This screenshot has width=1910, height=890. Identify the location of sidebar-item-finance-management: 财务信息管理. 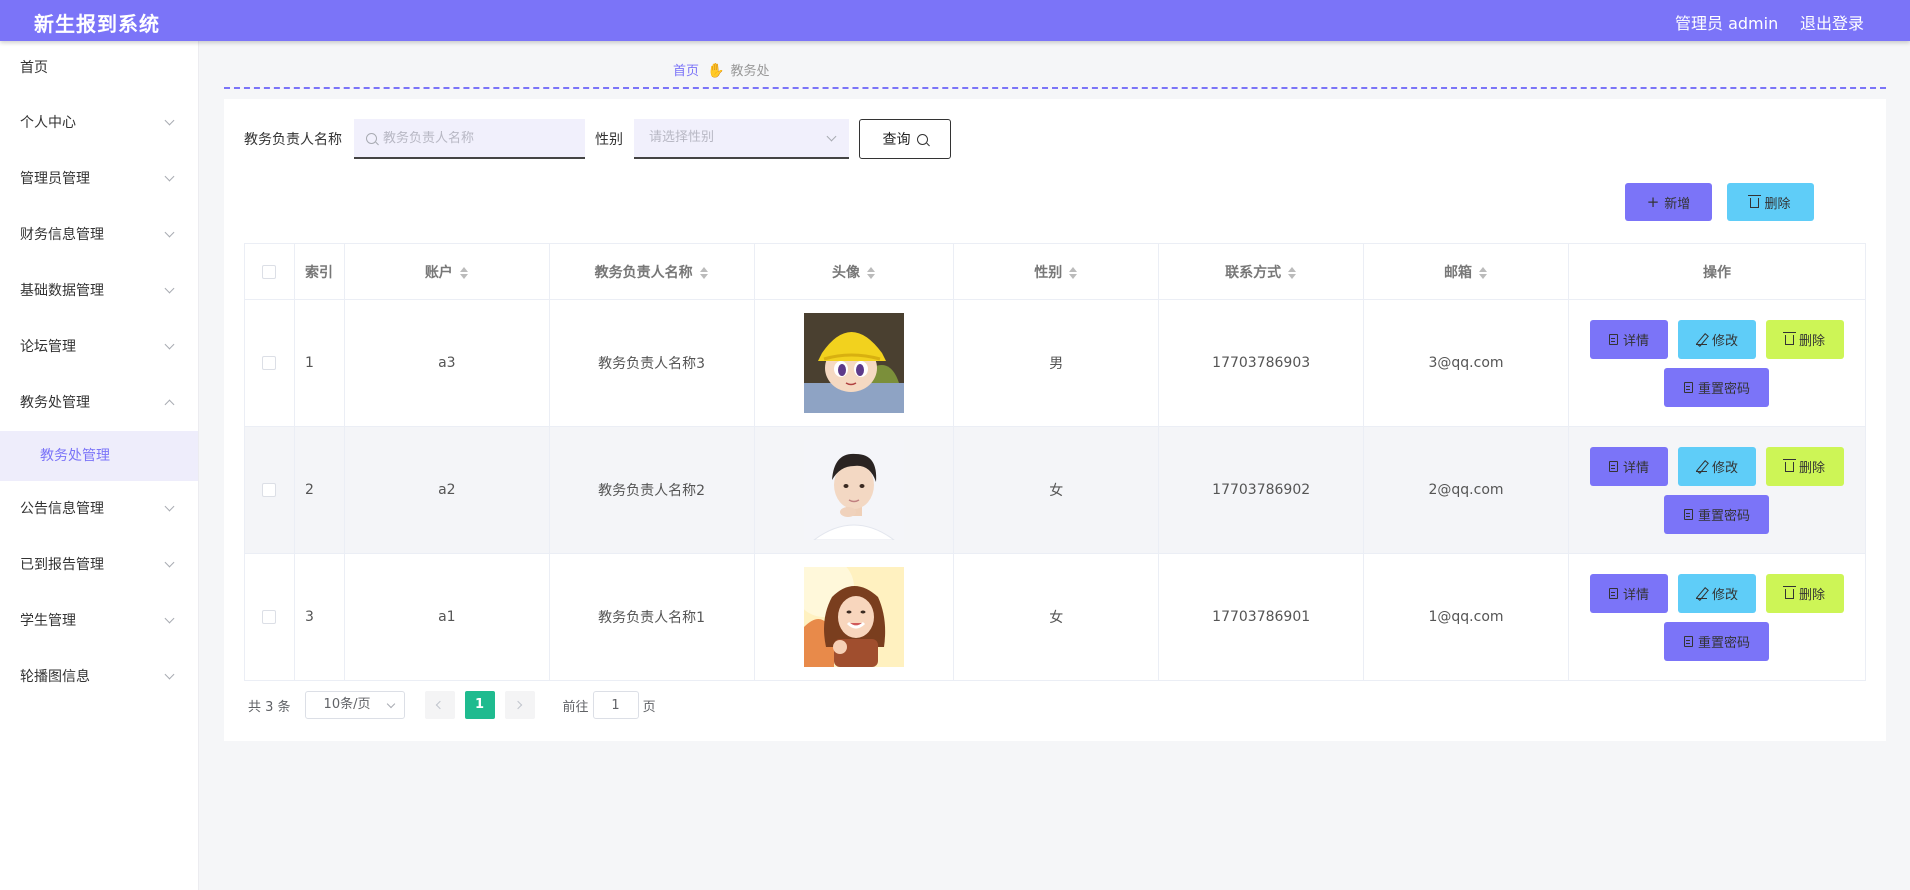
(99, 235).